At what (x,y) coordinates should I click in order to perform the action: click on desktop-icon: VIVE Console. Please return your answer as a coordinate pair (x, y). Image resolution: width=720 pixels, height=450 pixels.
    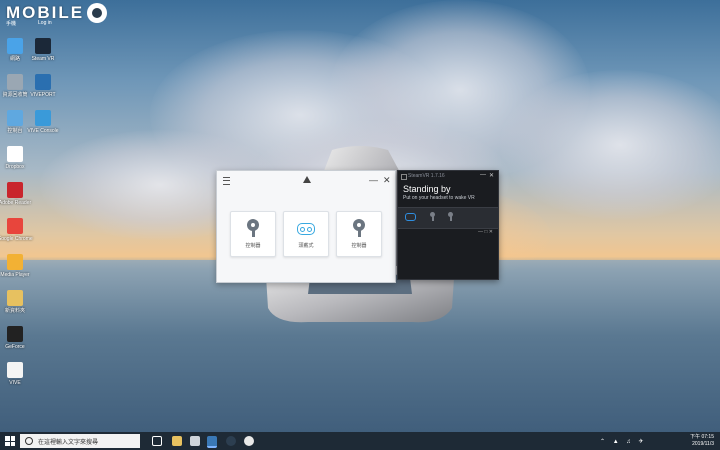
    Looking at the image, I should click on (43, 122).